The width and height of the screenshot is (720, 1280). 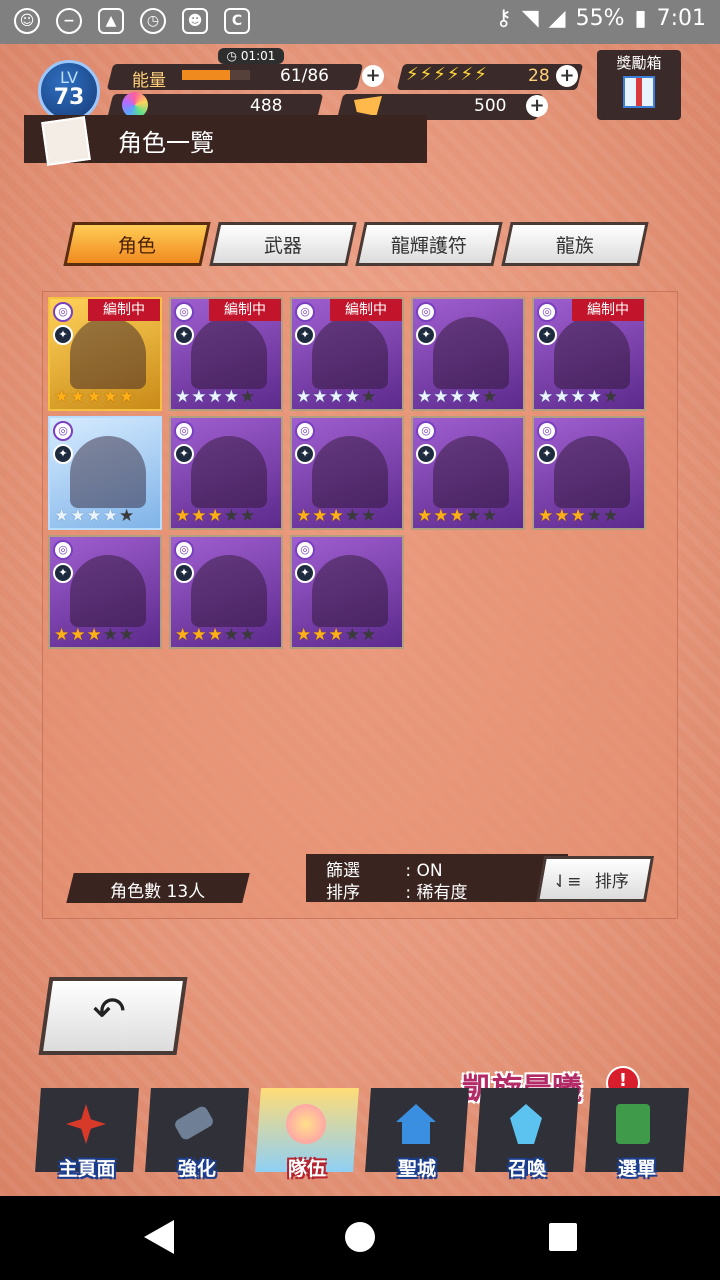 I want to click on nav-home: 主頁面, so click(x=87, y=1136).